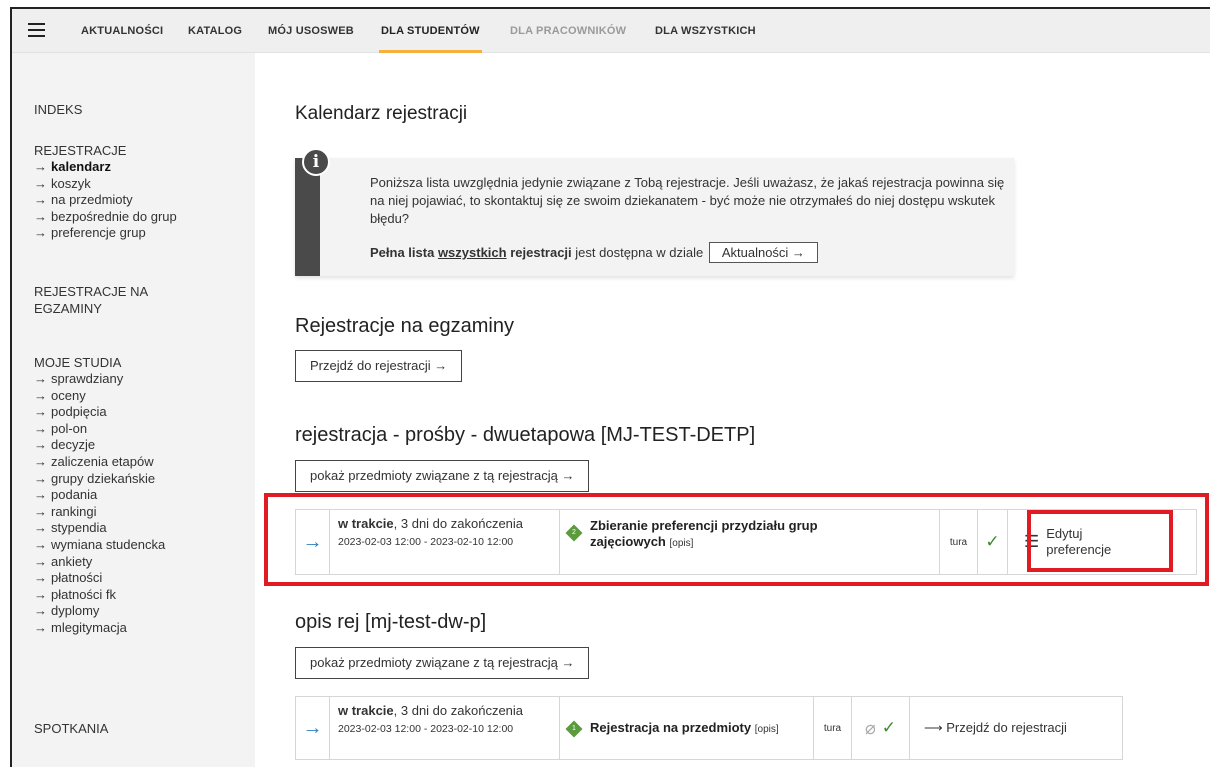 The height and width of the screenshot is (767, 1210). What do you see at coordinates (99, 595) in the screenshot?
I see `sidebar-item: → płatności fk` at bounding box center [99, 595].